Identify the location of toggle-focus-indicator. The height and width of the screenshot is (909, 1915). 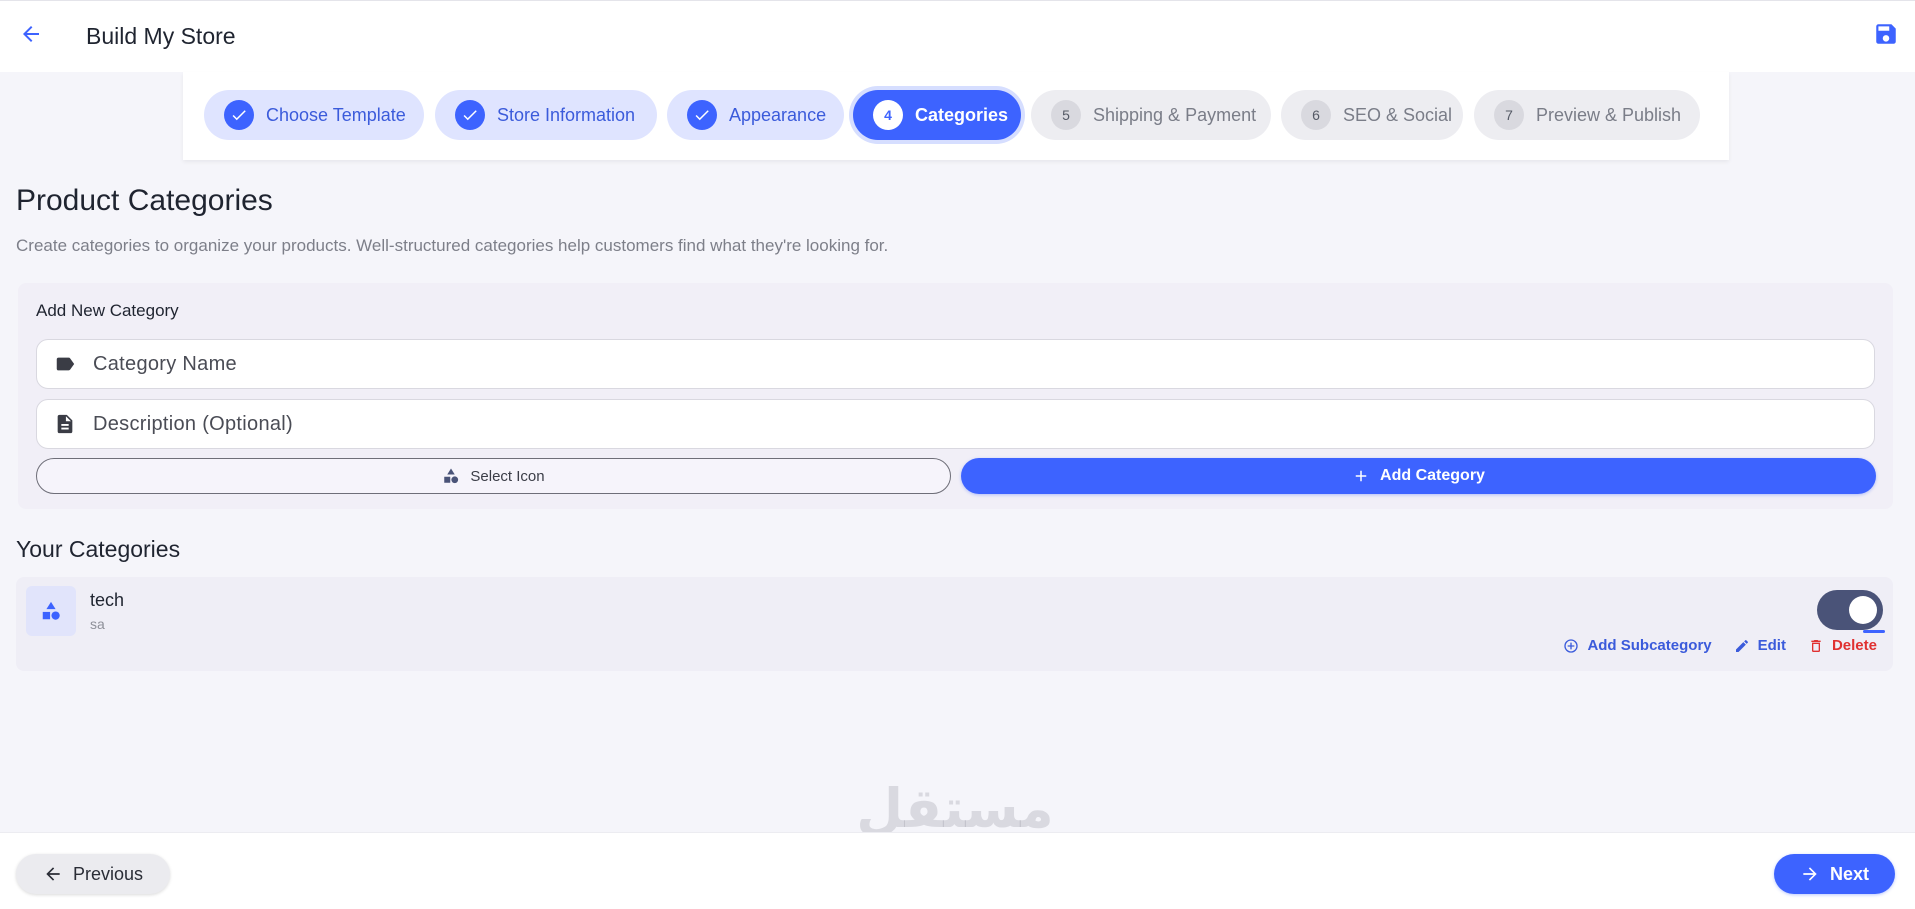
(1874, 631).